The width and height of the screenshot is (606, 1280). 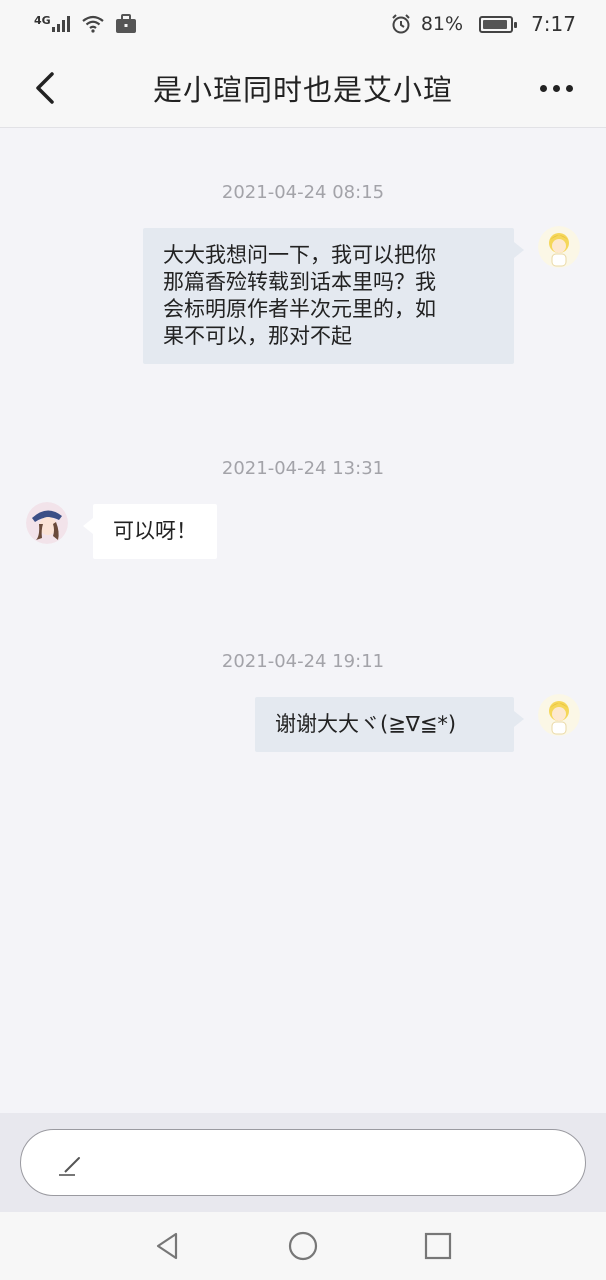 I want to click on network-label: 4G, so click(x=42, y=20).